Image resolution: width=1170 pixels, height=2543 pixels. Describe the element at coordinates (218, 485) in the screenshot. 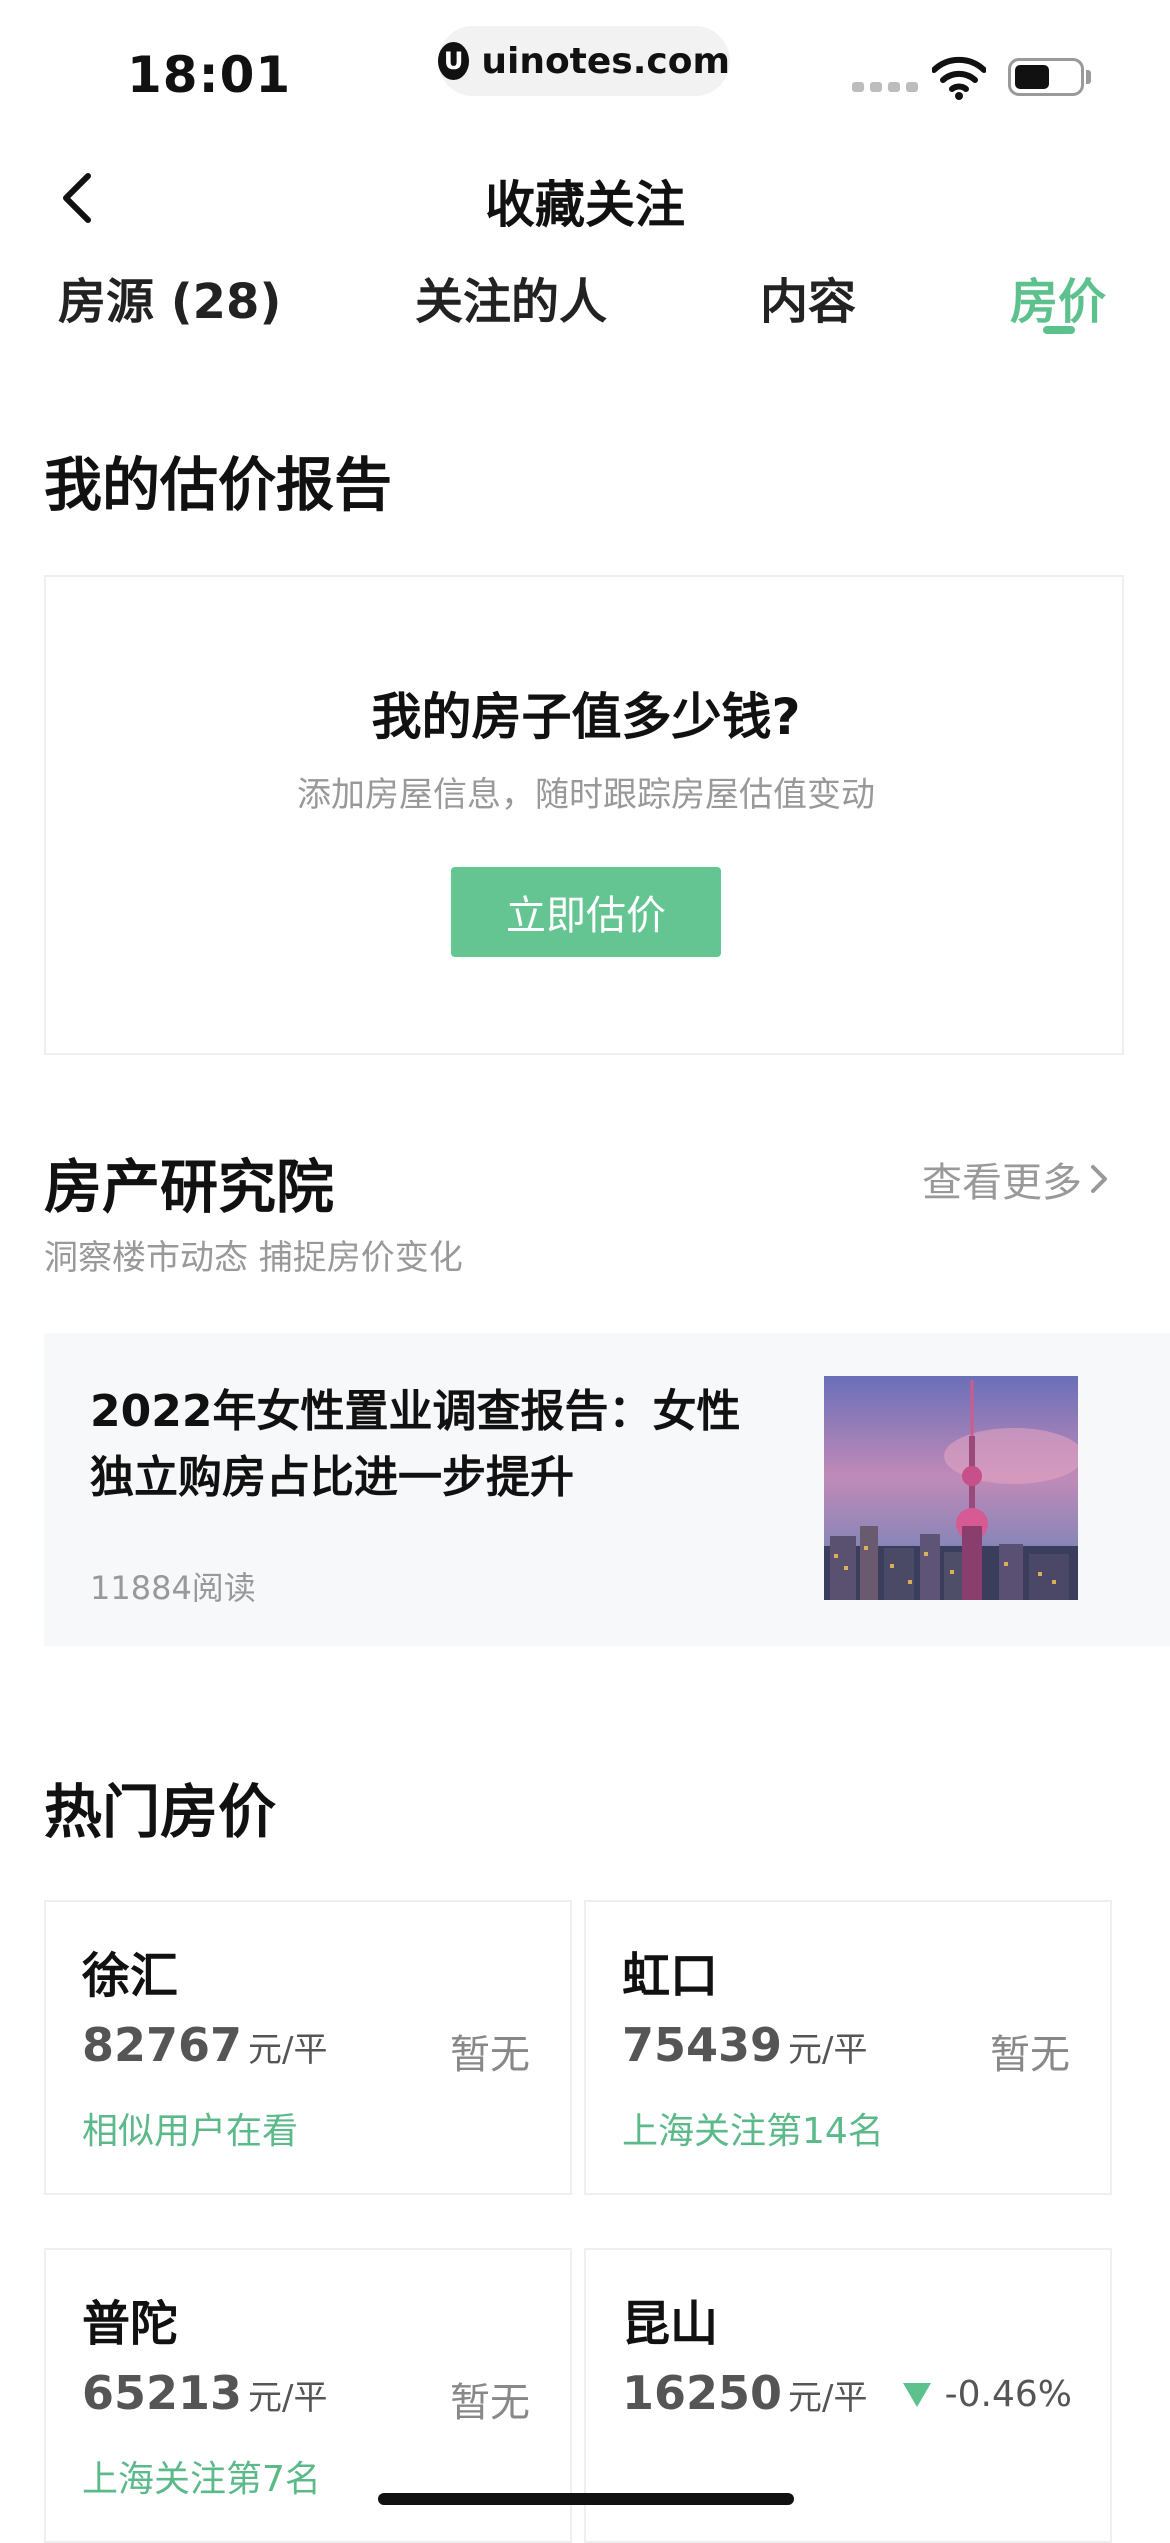

I see `estimate-section-title: 我的估价报告` at that location.